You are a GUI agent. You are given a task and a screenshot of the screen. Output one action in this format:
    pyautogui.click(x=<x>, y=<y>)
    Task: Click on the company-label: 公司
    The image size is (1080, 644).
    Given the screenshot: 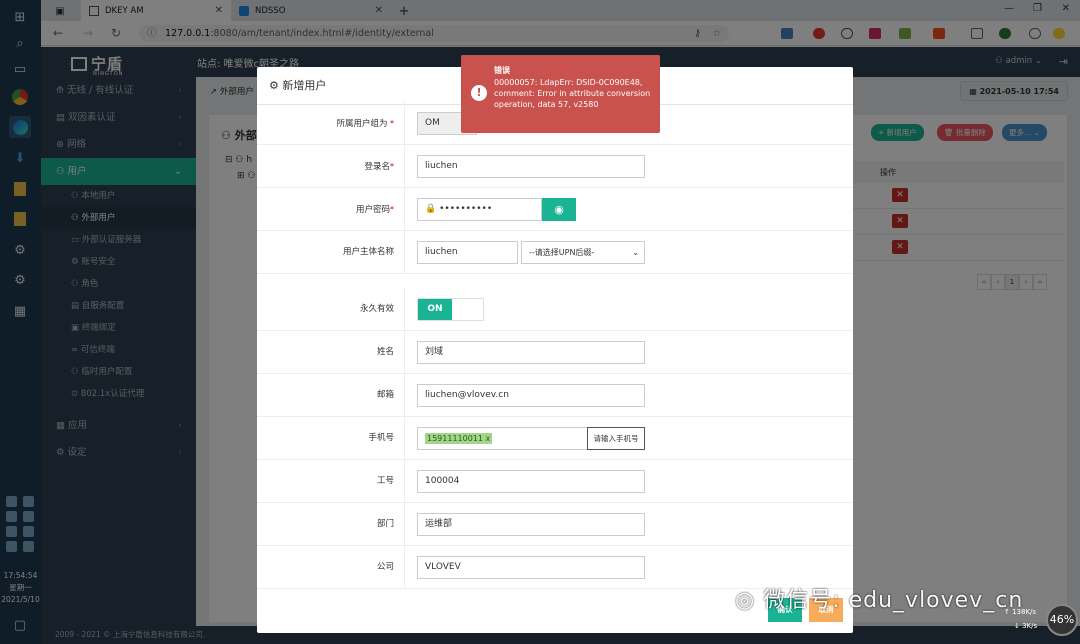 What is the action you would take?
    pyautogui.click(x=331, y=567)
    